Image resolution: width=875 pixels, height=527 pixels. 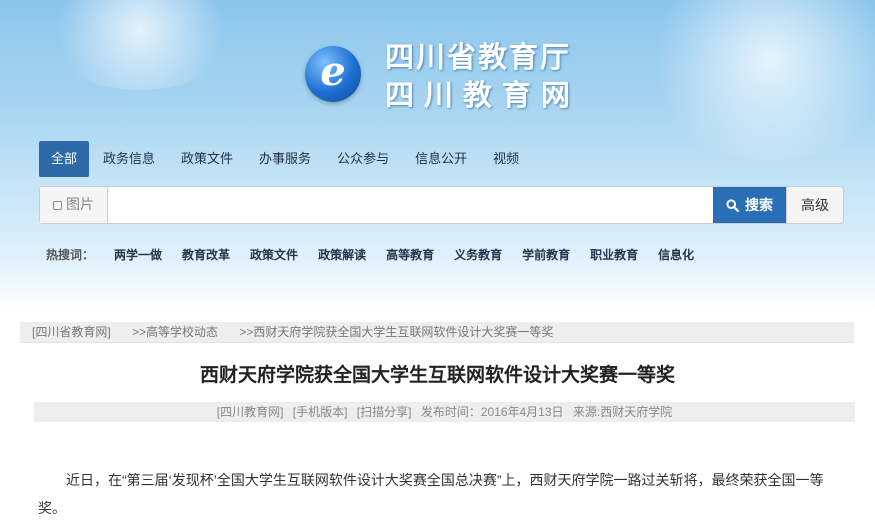 What do you see at coordinates (250, 412) in the screenshot?
I see `meta-source-site: [四川教育网]` at bounding box center [250, 412].